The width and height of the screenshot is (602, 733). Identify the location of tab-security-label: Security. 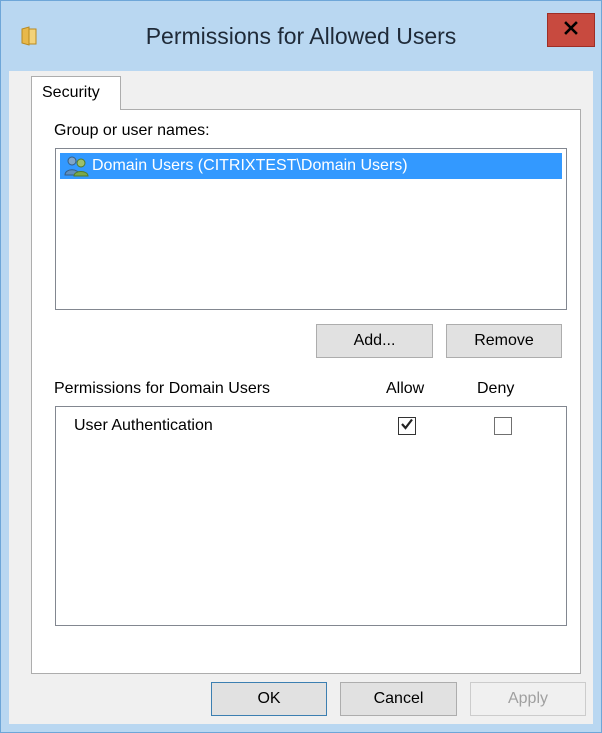
(71, 92).